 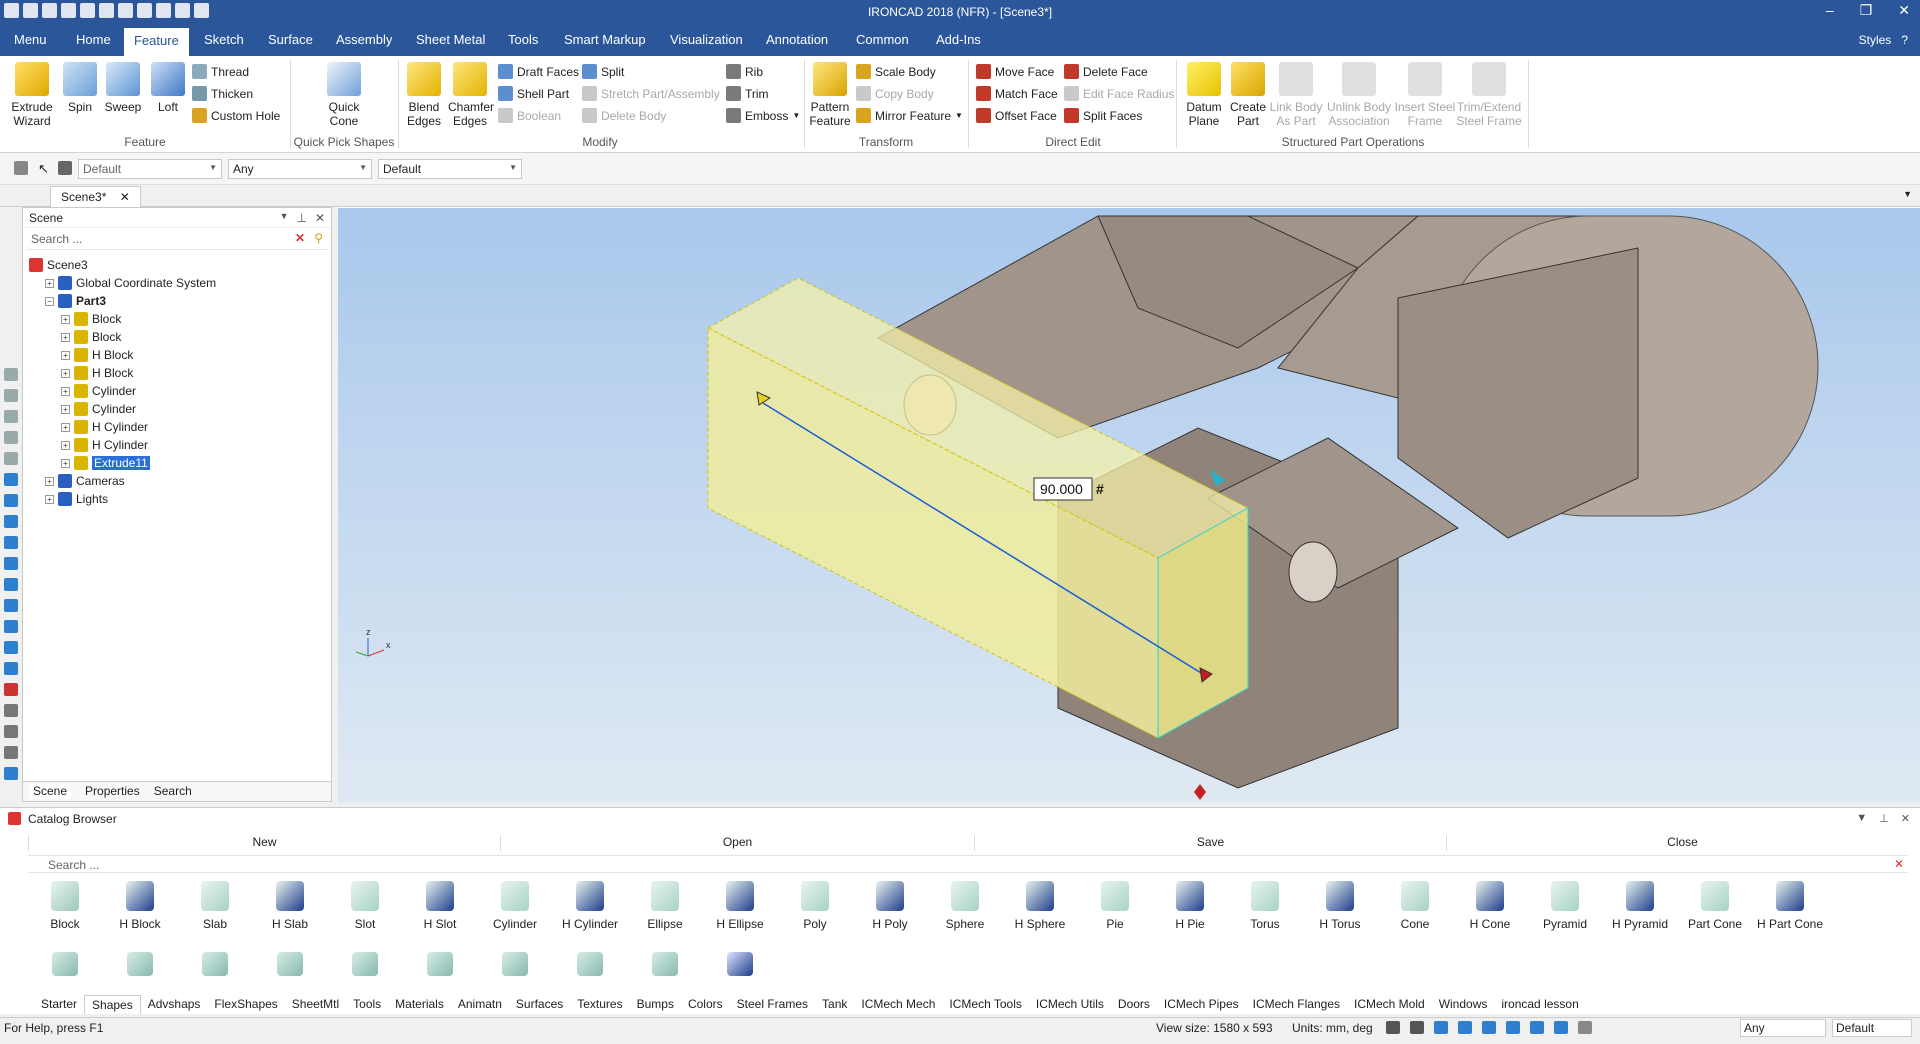 What do you see at coordinates (603, 71) in the screenshot?
I see `split-button: Split` at bounding box center [603, 71].